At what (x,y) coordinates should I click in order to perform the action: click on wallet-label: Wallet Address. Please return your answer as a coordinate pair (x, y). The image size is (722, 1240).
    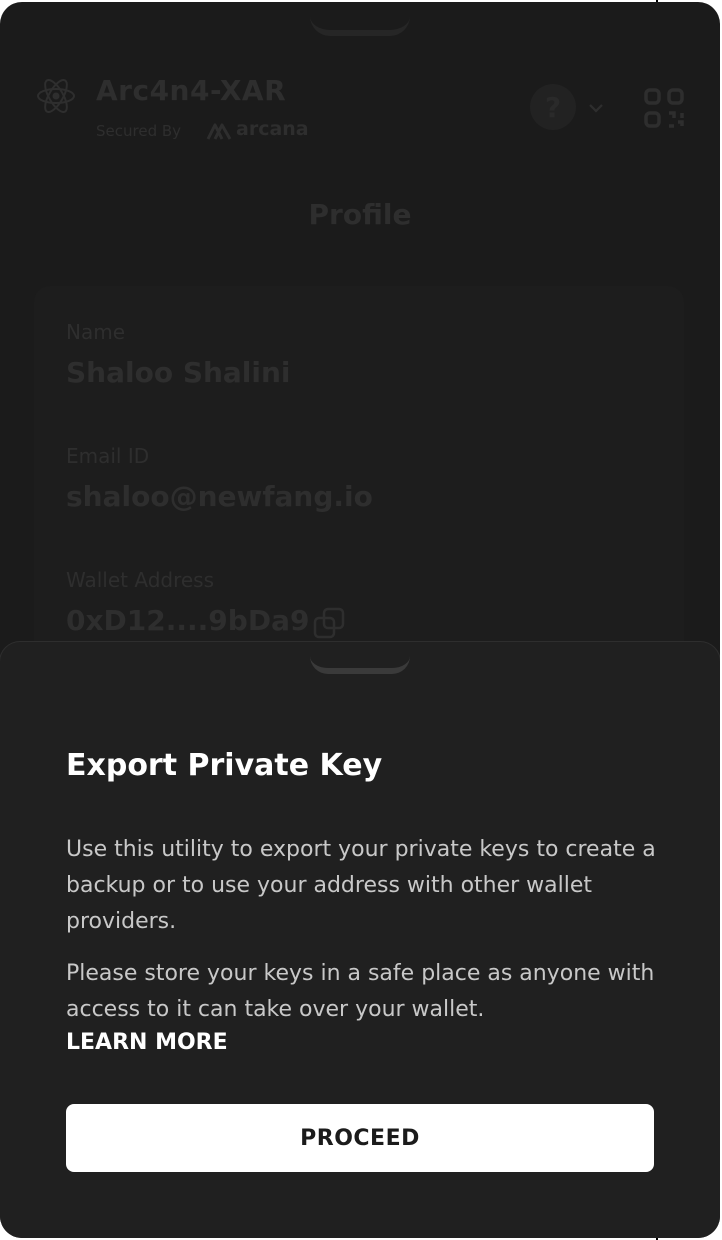
    Looking at the image, I should click on (140, 580).